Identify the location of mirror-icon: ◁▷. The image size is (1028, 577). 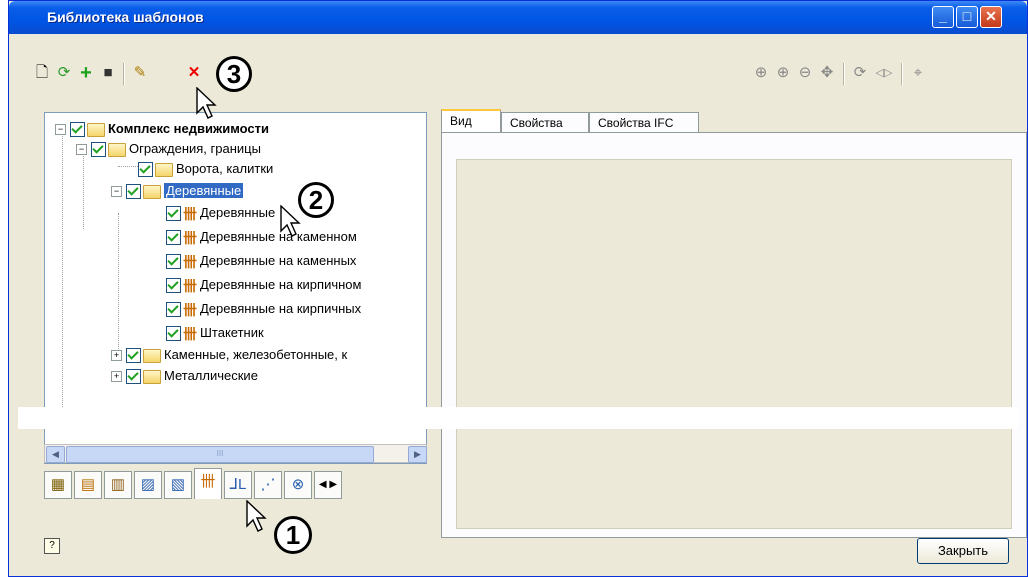
(884, 73).